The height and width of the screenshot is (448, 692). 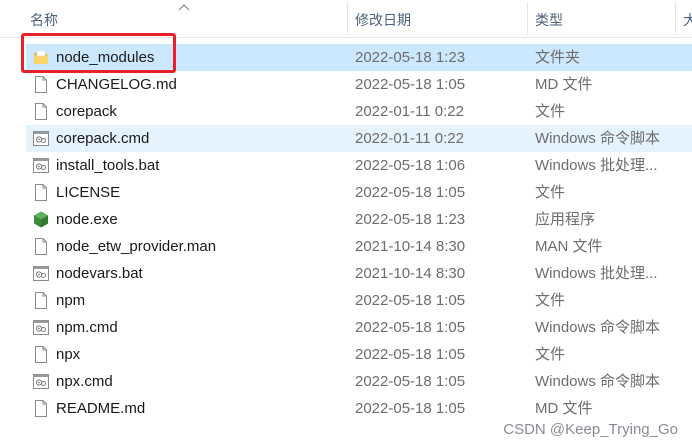 I want to click on file-row: npm.cmd 2022-05-18 1:05 Windows 命令脚本, so click(x=359, y=327).